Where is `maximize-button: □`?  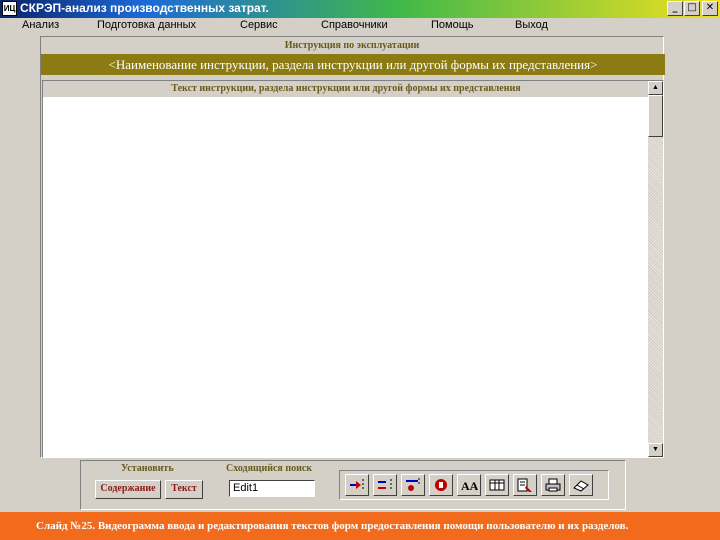 maximize-button: □ is located at coordinates (692, 8).